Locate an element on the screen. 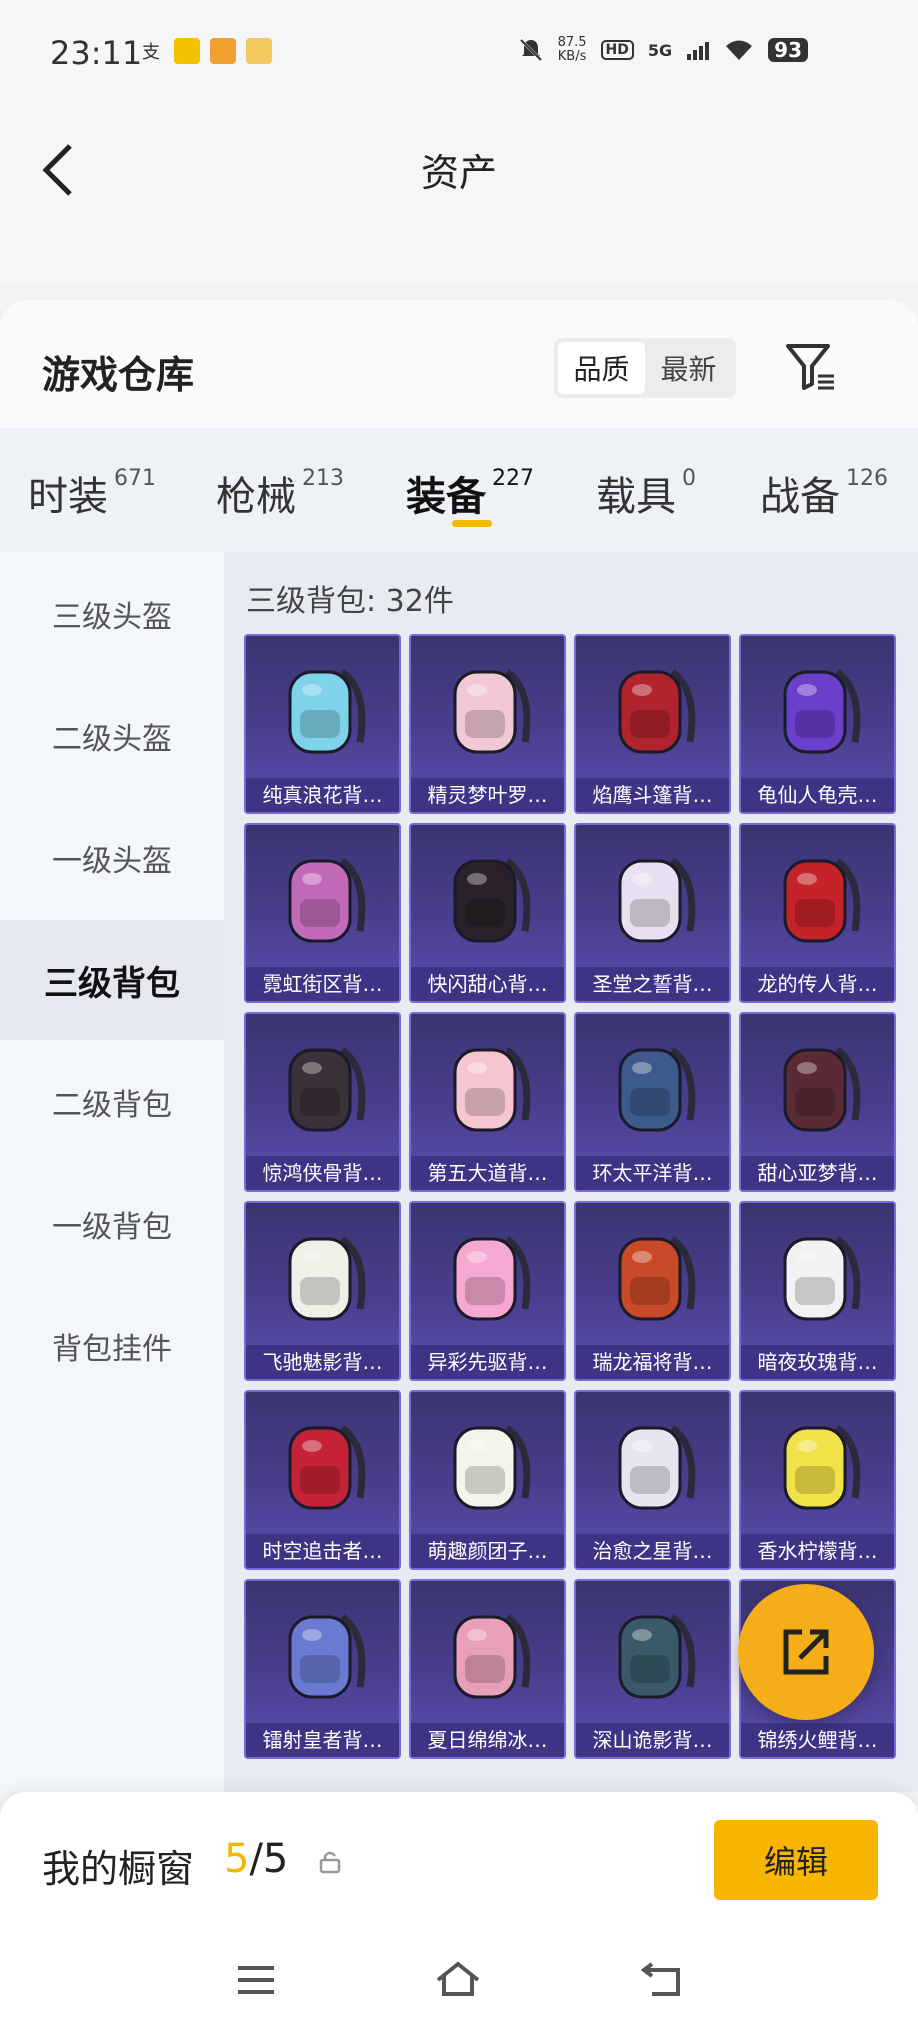 The width and height of the screenshot is (918, 2040). system-nav-bar is located at coordinates (459, 1981).